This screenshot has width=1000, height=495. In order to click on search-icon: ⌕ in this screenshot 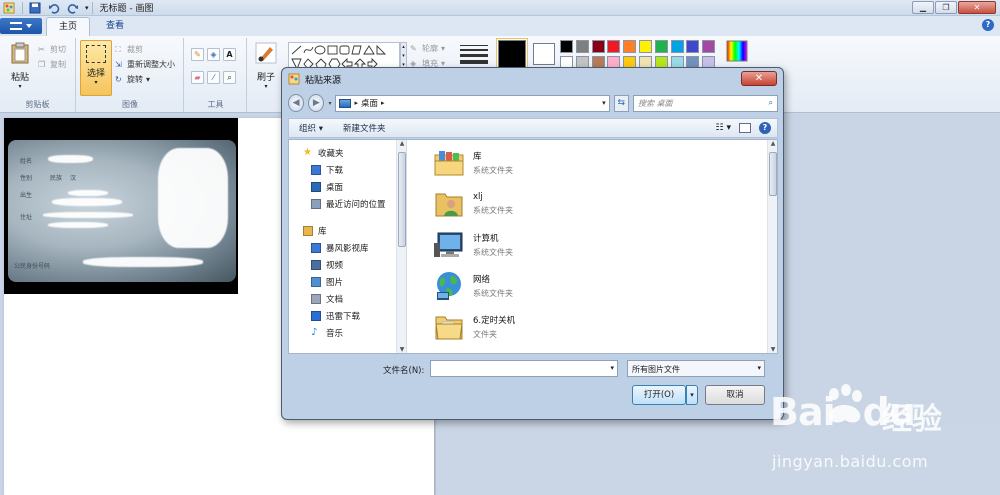, I will do `click(771, 103)`.